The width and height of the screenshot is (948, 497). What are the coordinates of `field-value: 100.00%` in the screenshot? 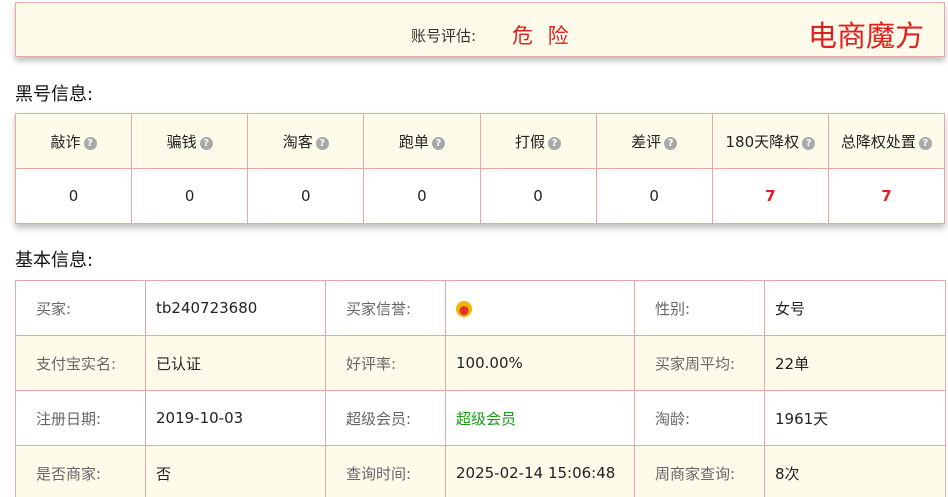 It's located at (540, 363).